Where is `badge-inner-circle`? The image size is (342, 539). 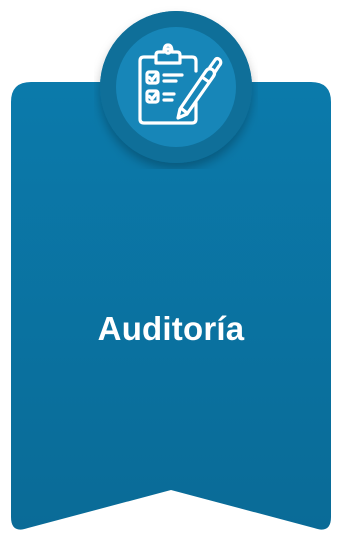
badge-inner-circle is located at coordinates (176, 87).